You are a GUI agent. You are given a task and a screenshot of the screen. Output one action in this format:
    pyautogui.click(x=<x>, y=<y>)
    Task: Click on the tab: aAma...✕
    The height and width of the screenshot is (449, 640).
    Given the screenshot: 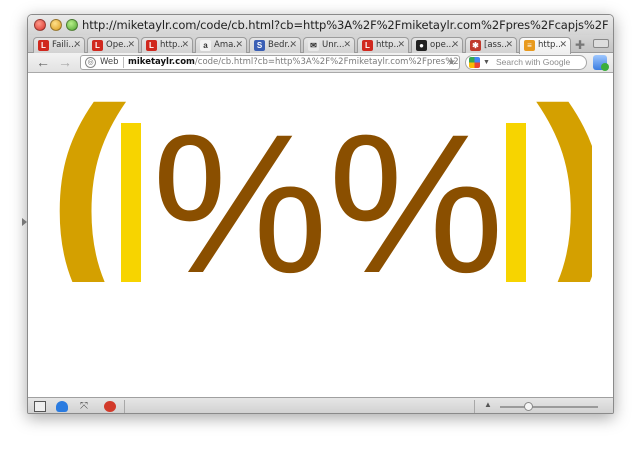 What is the action you would take?
    pyautogui.click(x=221, y=45)
    